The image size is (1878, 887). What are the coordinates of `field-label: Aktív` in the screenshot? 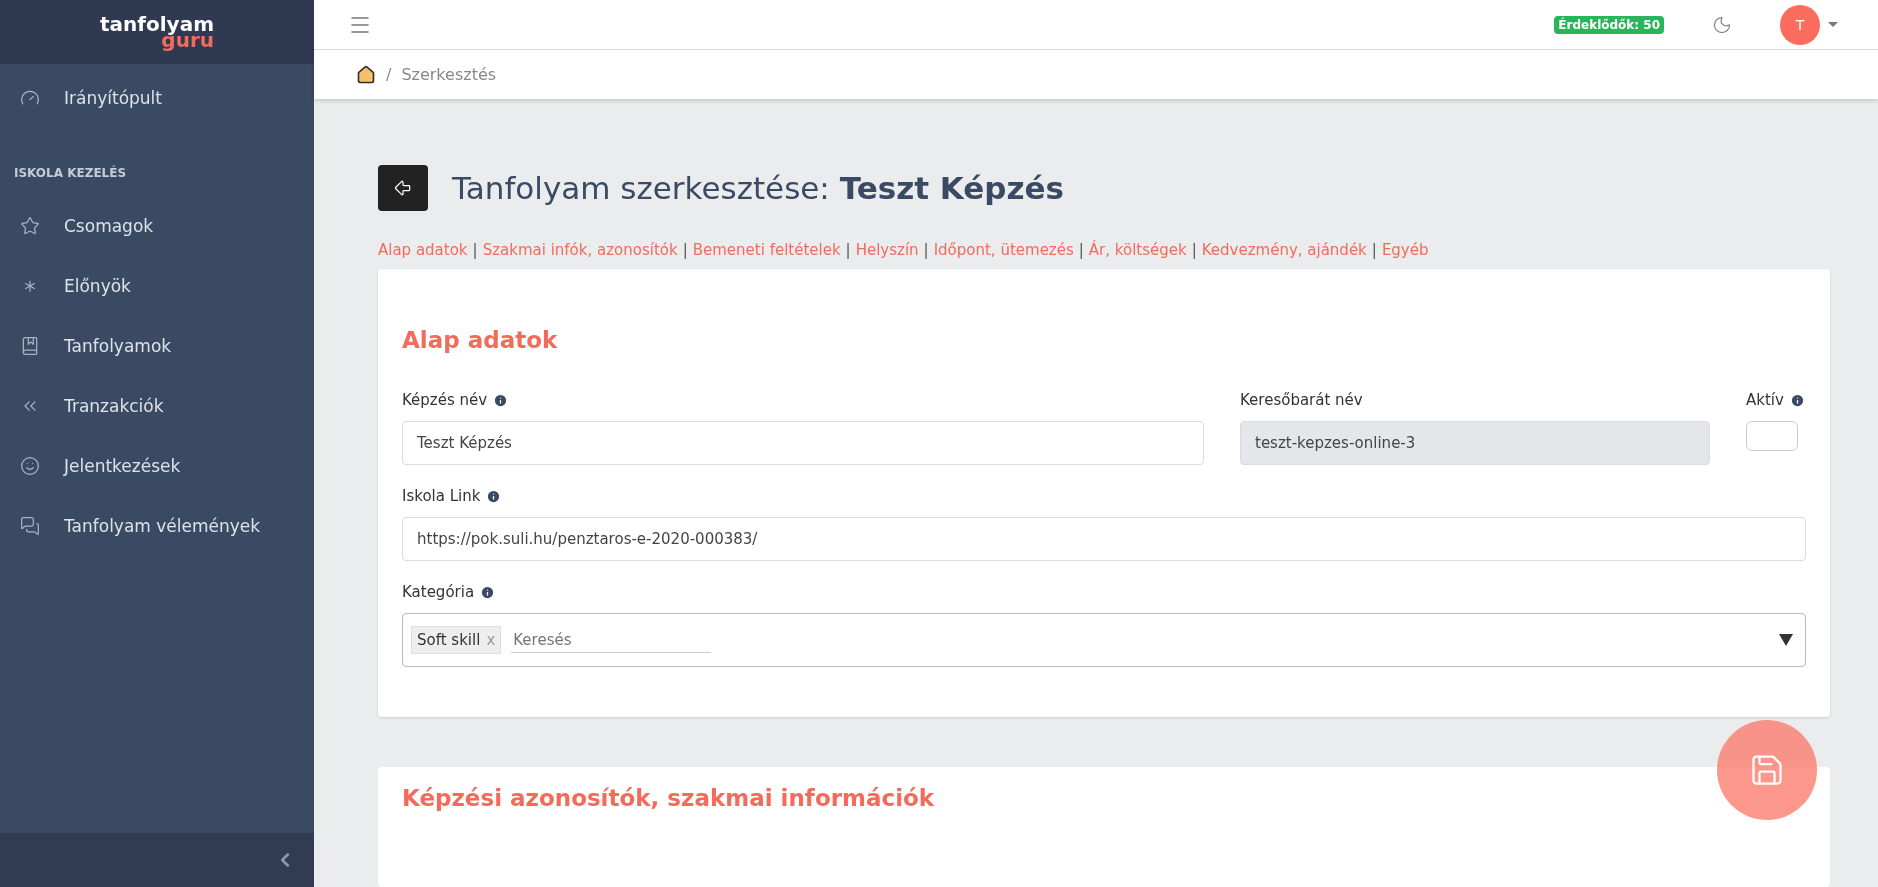 It's located at (1765, 400).